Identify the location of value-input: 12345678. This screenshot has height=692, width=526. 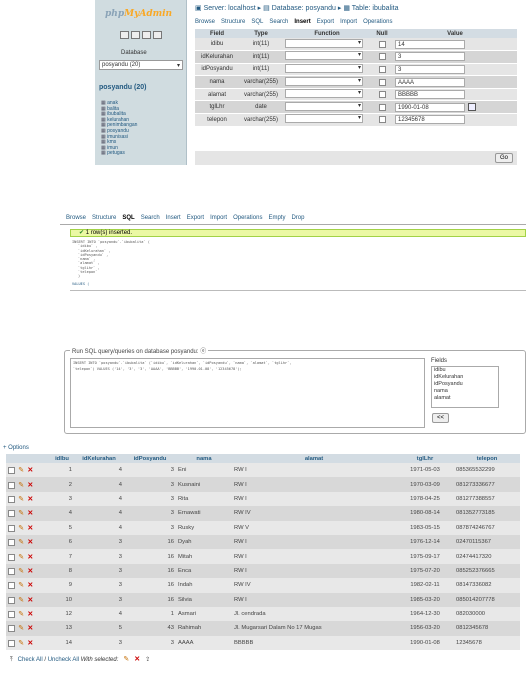
(430, 120).